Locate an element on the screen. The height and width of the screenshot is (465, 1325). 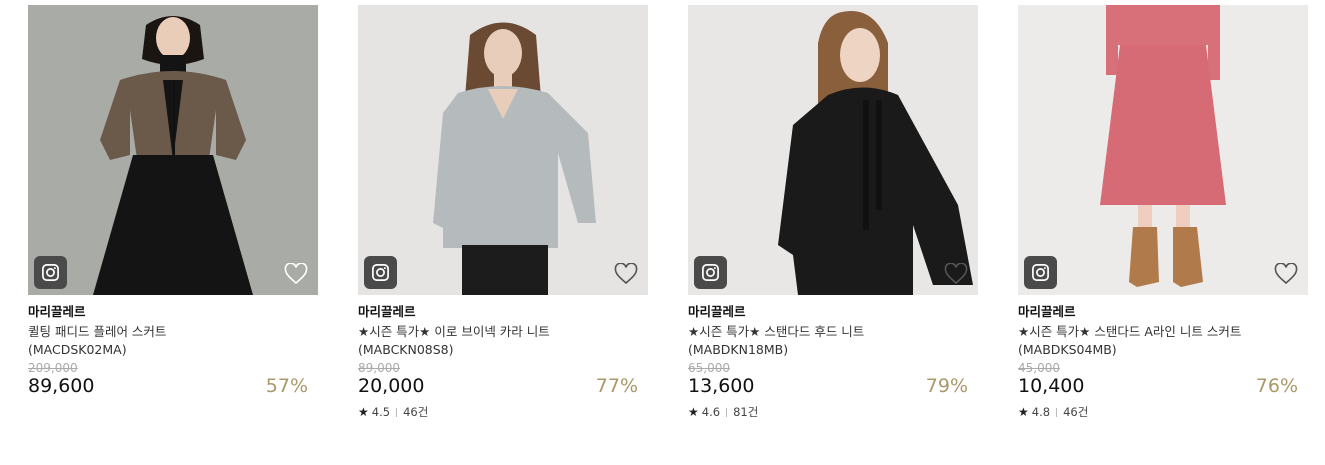
rating-row: ★ 4.6 81건 is located at coordinates (833, 412).